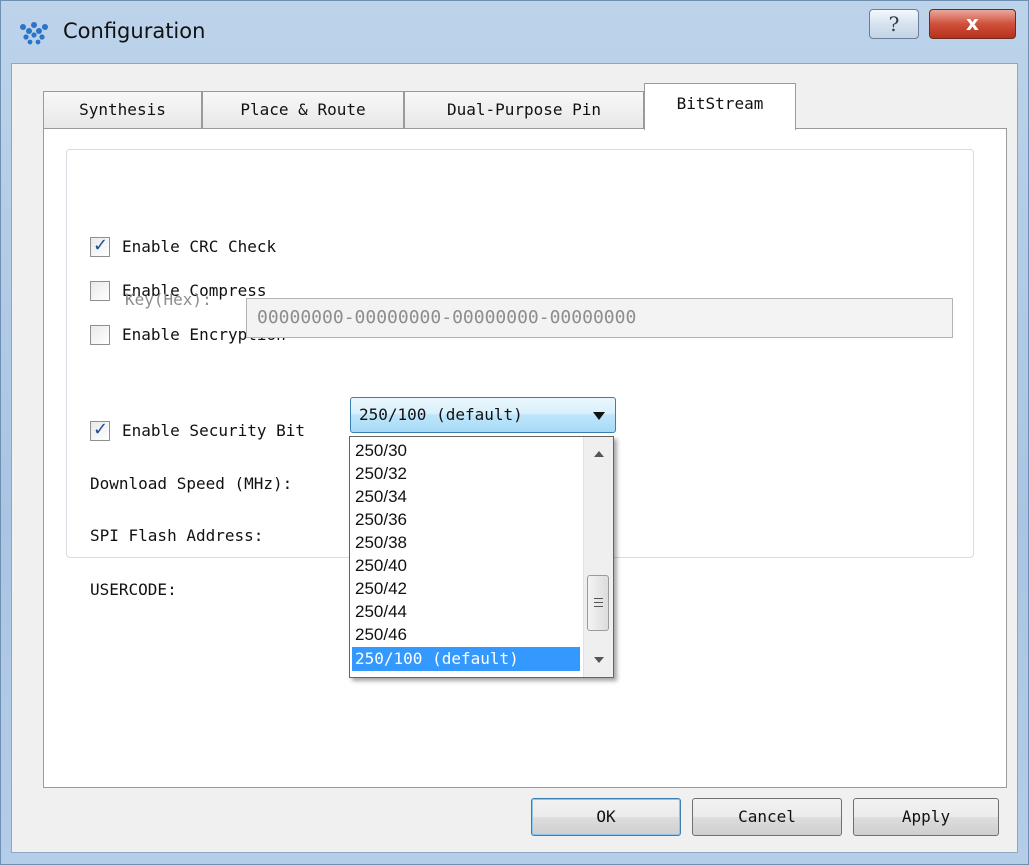 Image resolution: width=1029 pixels, height=865 pixels. Describe the element at coordinates (466, 497) in the screenshot. I see `dropdown-option: 250/34` at that location.